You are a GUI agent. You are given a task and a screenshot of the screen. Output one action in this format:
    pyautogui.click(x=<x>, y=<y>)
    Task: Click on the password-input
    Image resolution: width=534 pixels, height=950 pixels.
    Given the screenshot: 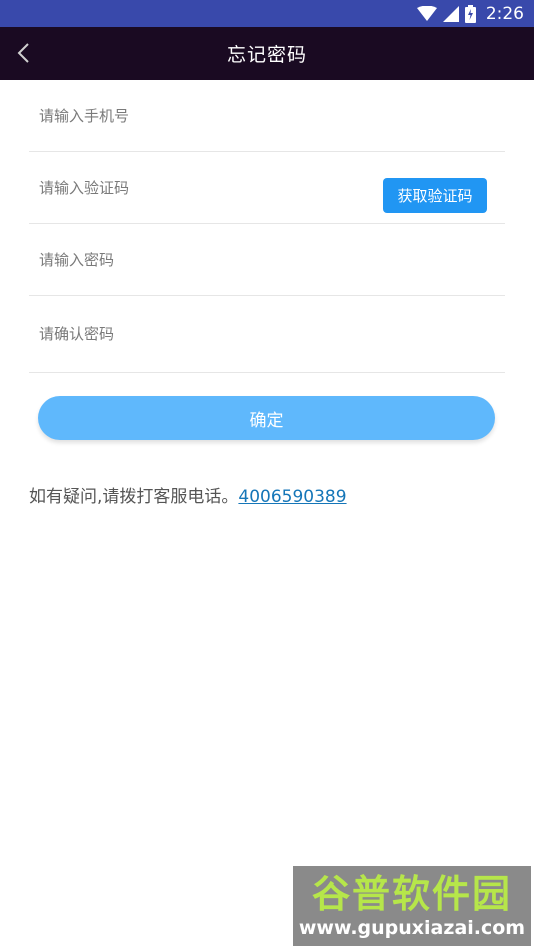 What is the action you would take?
    pyautogui.click(x=267, y=259)
    